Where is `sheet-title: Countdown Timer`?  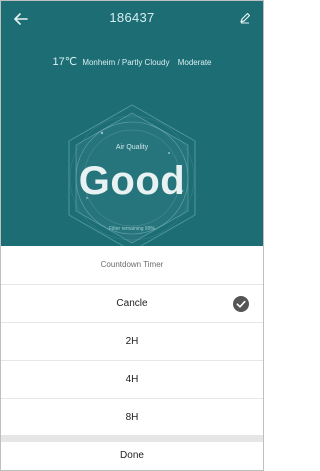 sheet-title: Countdown Timer is located at coordinates (132, 264).